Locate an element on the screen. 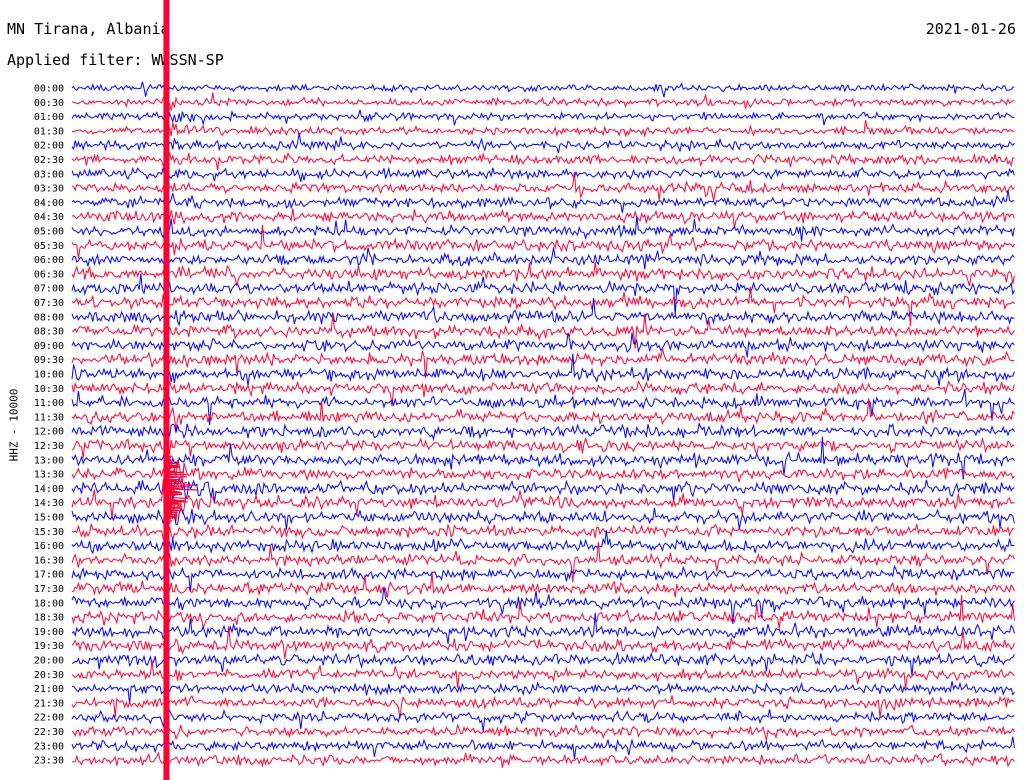 The image size is (1024, 780). time-label-0400: 04:00 is located at coordinates (49, 203).